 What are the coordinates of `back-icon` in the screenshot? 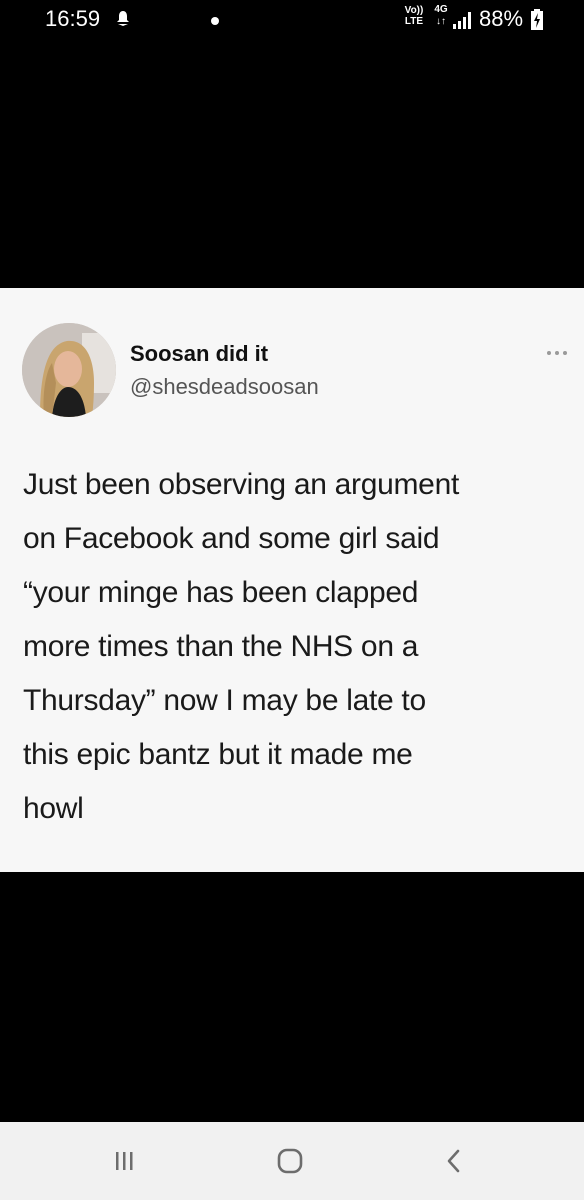 It's located at (454, 1161).